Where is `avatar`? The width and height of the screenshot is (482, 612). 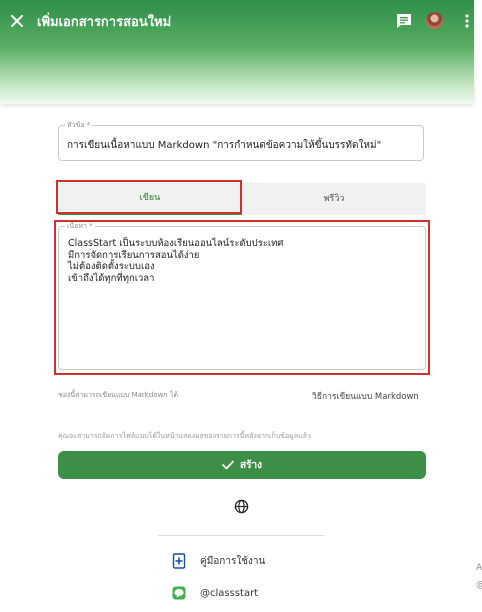 avatar is located at coordinates (434, 20).